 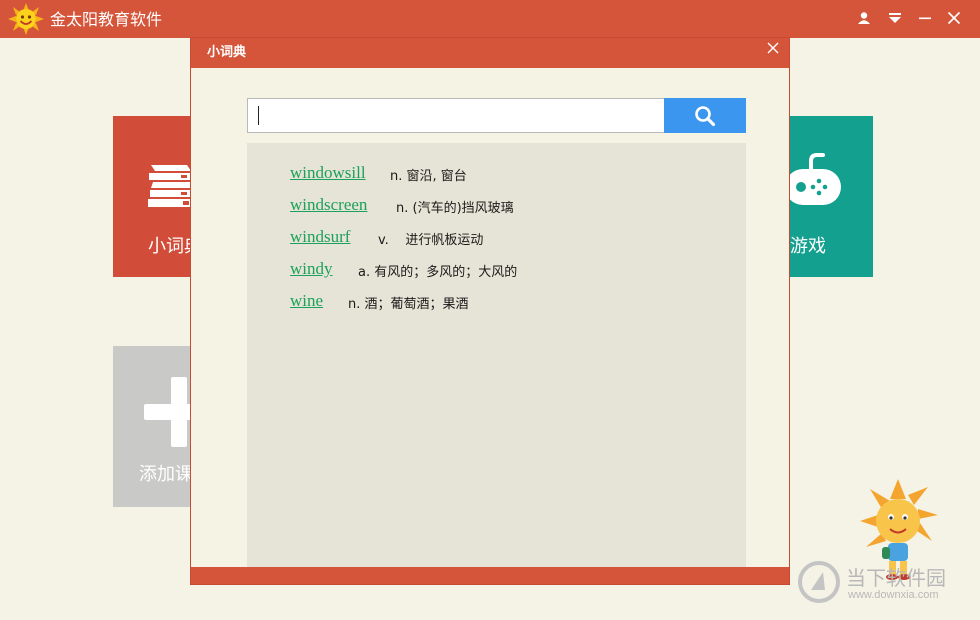 What do you see at coordinates (455, 208) in the screenshot?
I see `word-definition: n. (汽车的)挡风玻璃` at bounding box center [455, 208].